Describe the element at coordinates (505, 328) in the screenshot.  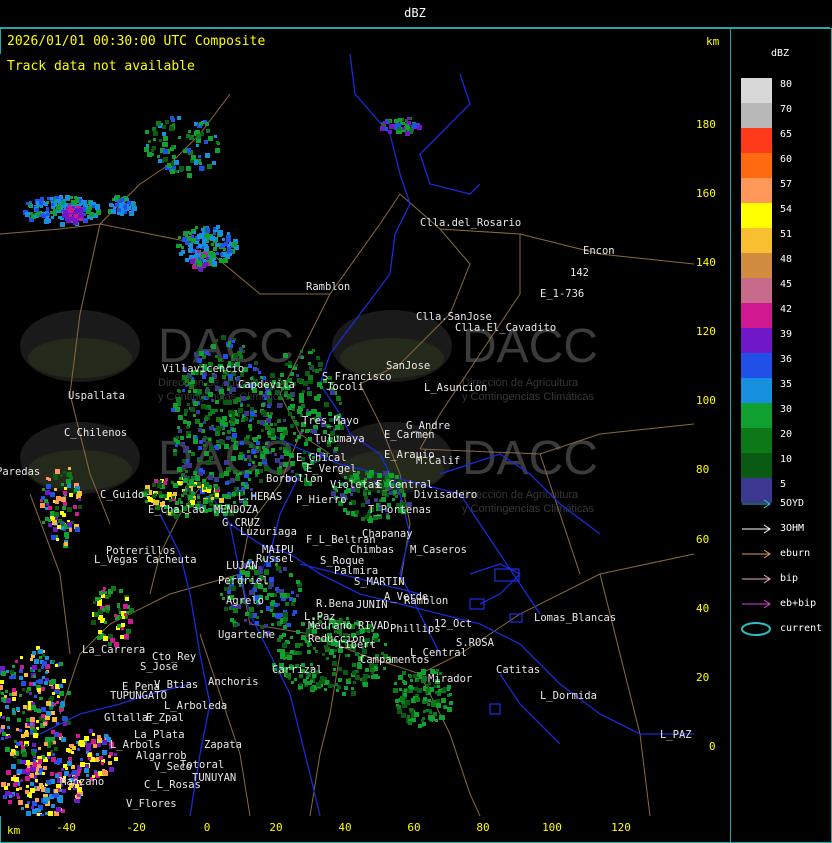
I see `place-label: Clla.El_Cavadito` at that location.